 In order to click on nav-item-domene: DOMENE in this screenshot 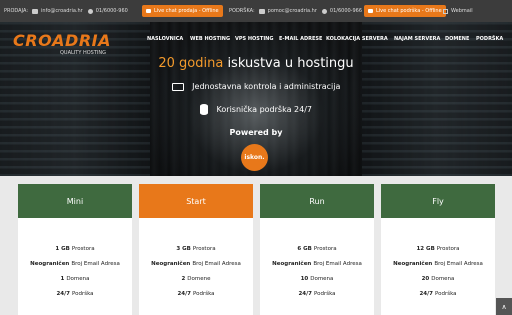, I will do `click(457, 40)`.